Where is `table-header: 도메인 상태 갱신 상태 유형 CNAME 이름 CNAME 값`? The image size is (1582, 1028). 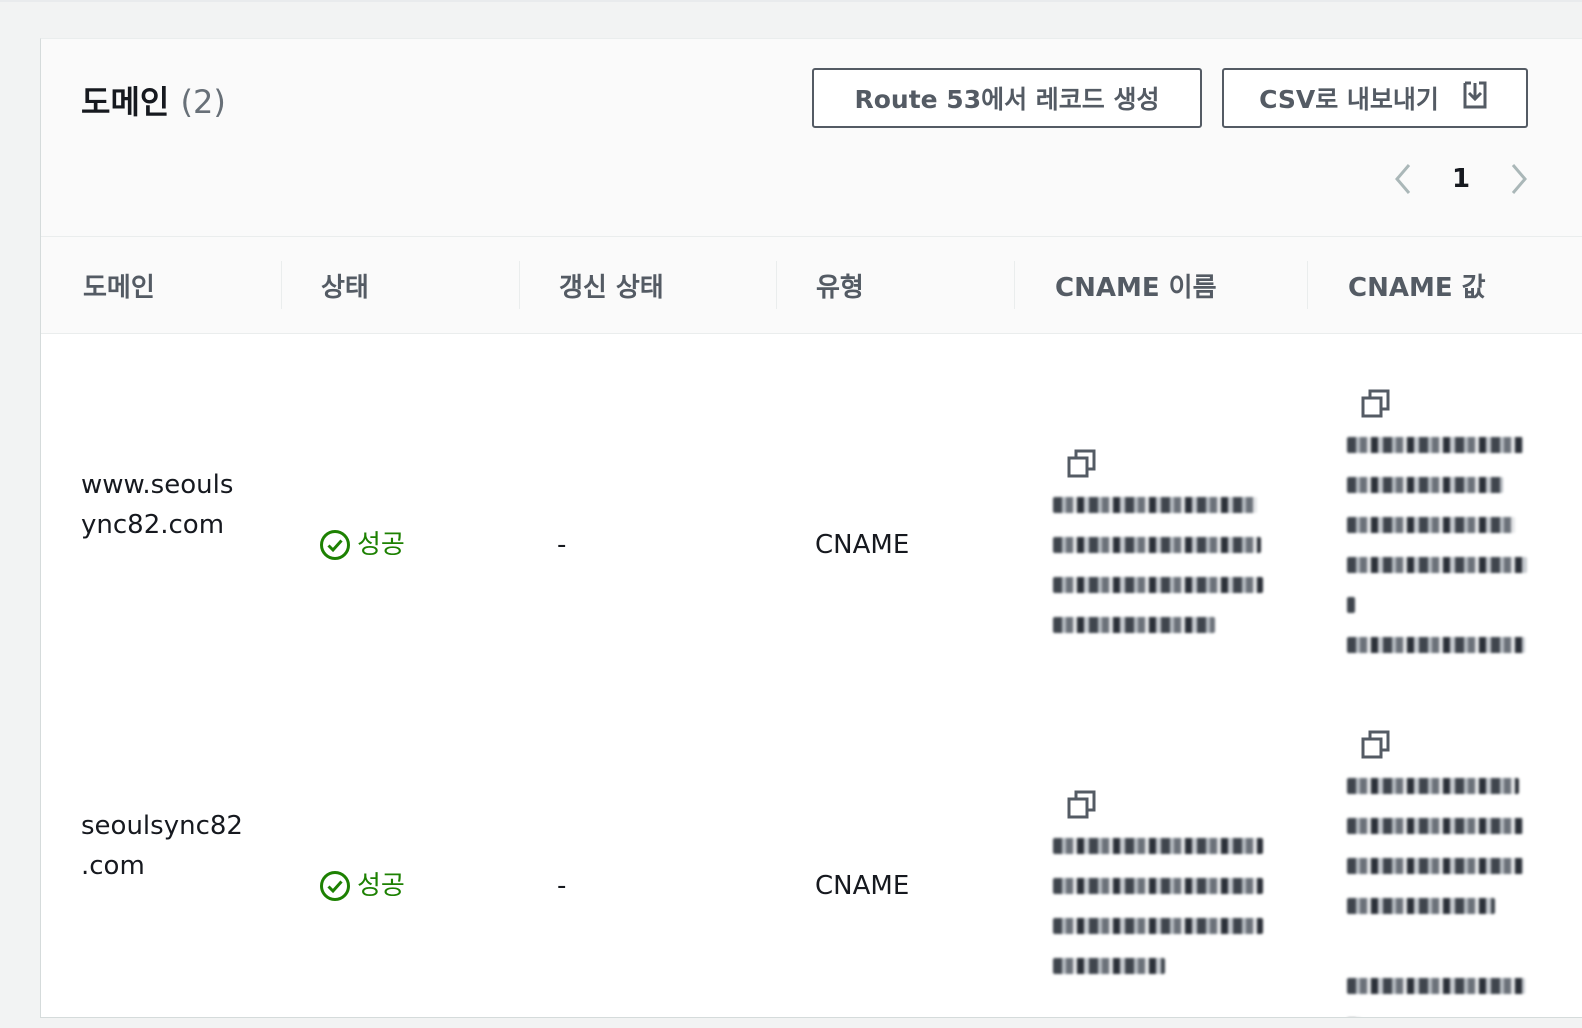
table-header: 도메인 상태 갱신 상태 유형 CNAME 이름 CNAME 값 is located at coordinates (811, 285).